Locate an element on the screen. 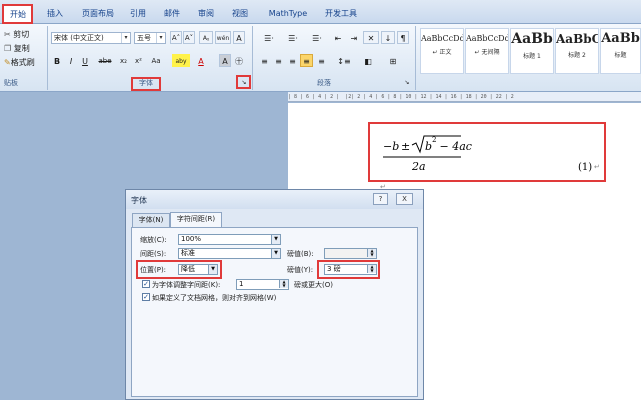  font-family-combo: 宋体 (中文正文) ▾ is located at coordinates (91, 38).